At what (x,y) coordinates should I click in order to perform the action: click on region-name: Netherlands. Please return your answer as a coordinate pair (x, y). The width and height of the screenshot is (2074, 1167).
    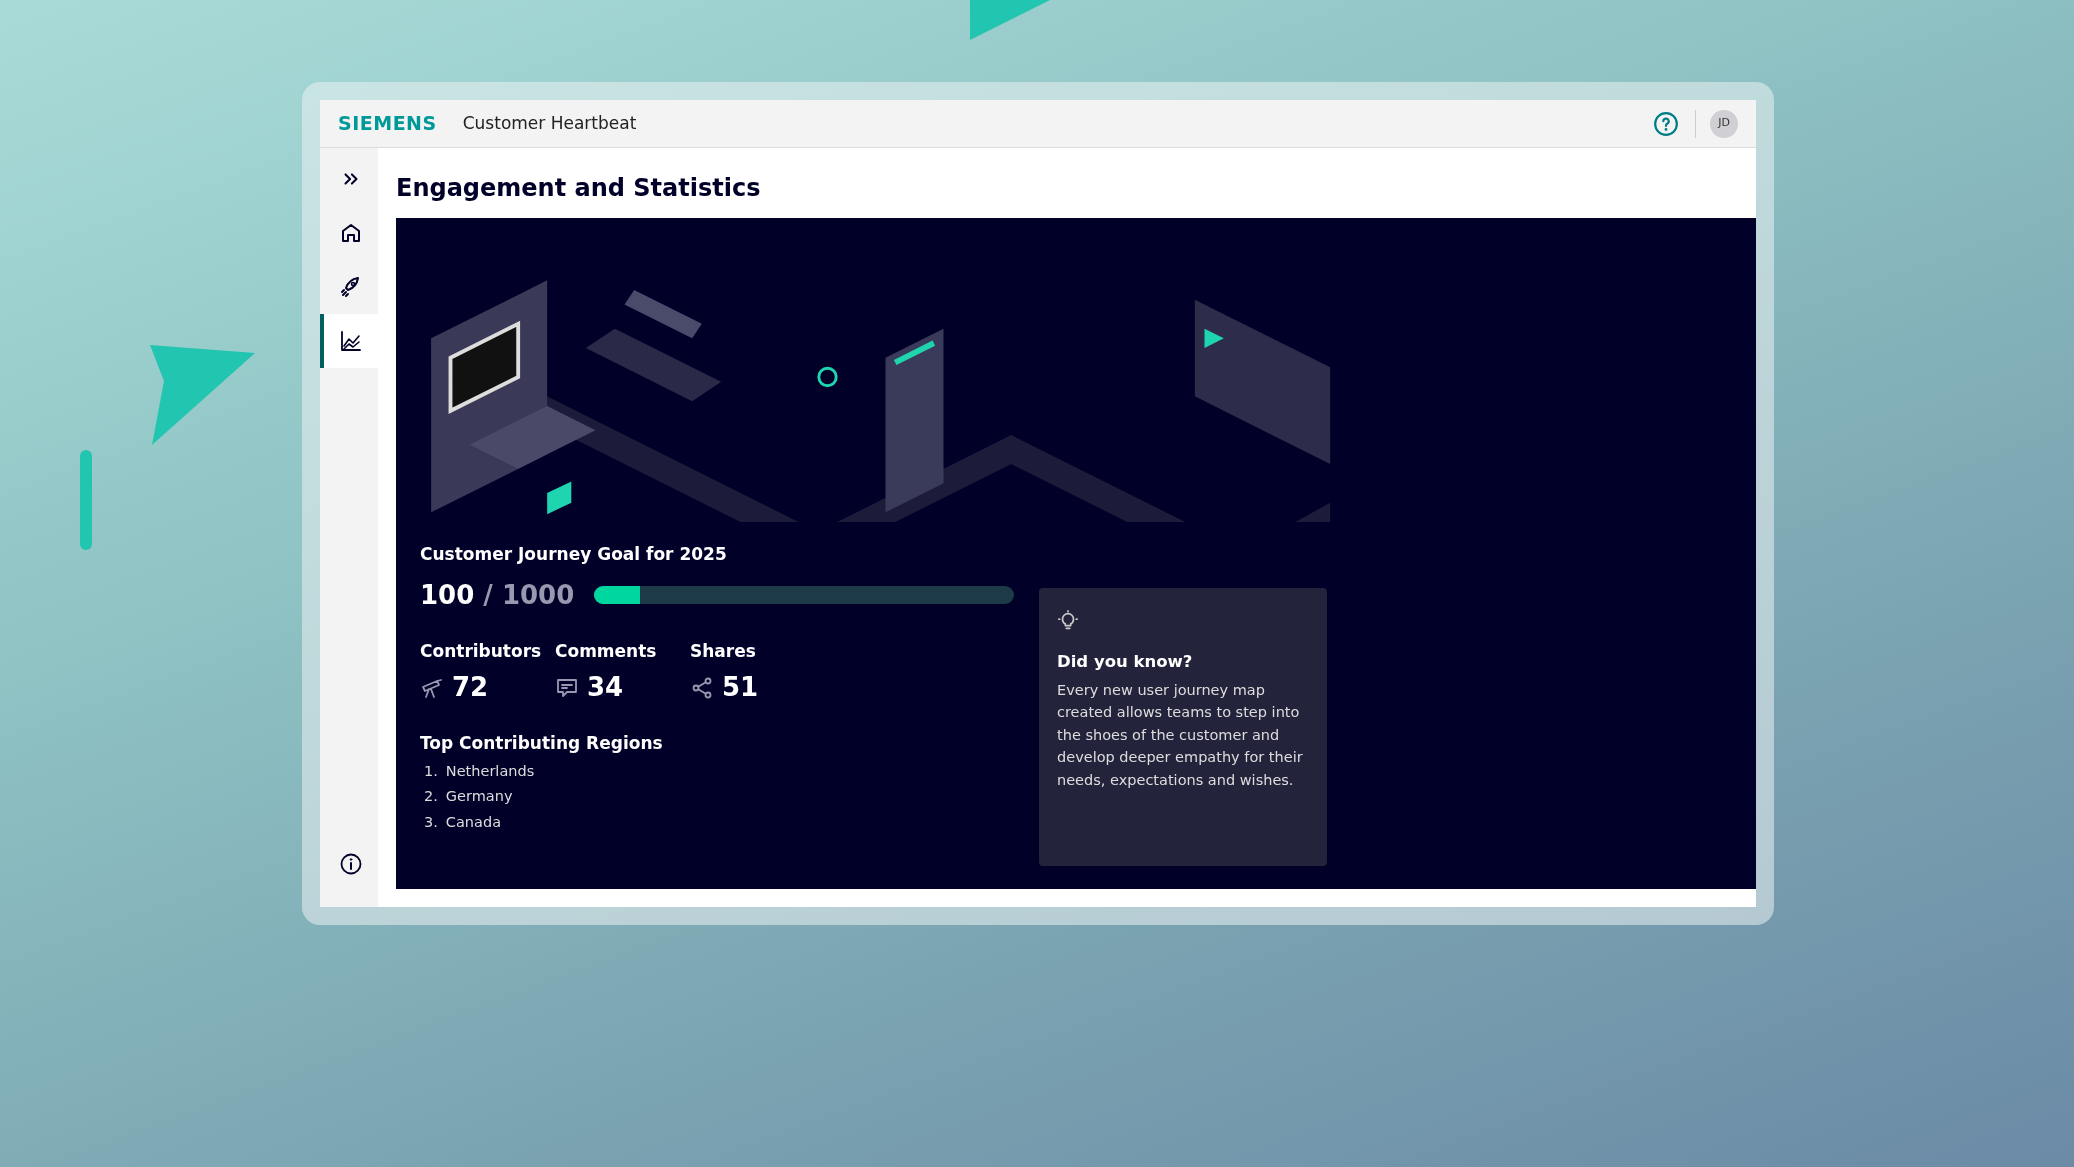
    Looking at the image, I should click on (490, 771).